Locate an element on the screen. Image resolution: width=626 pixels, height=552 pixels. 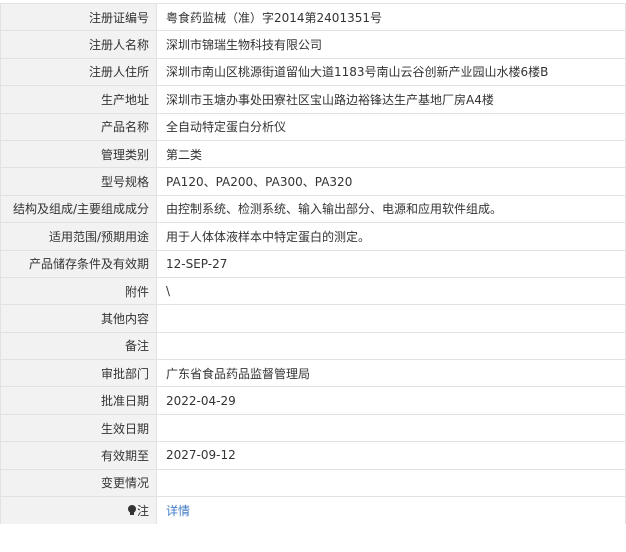
note-row: 注 详情 is located at coordinates (313, 510).